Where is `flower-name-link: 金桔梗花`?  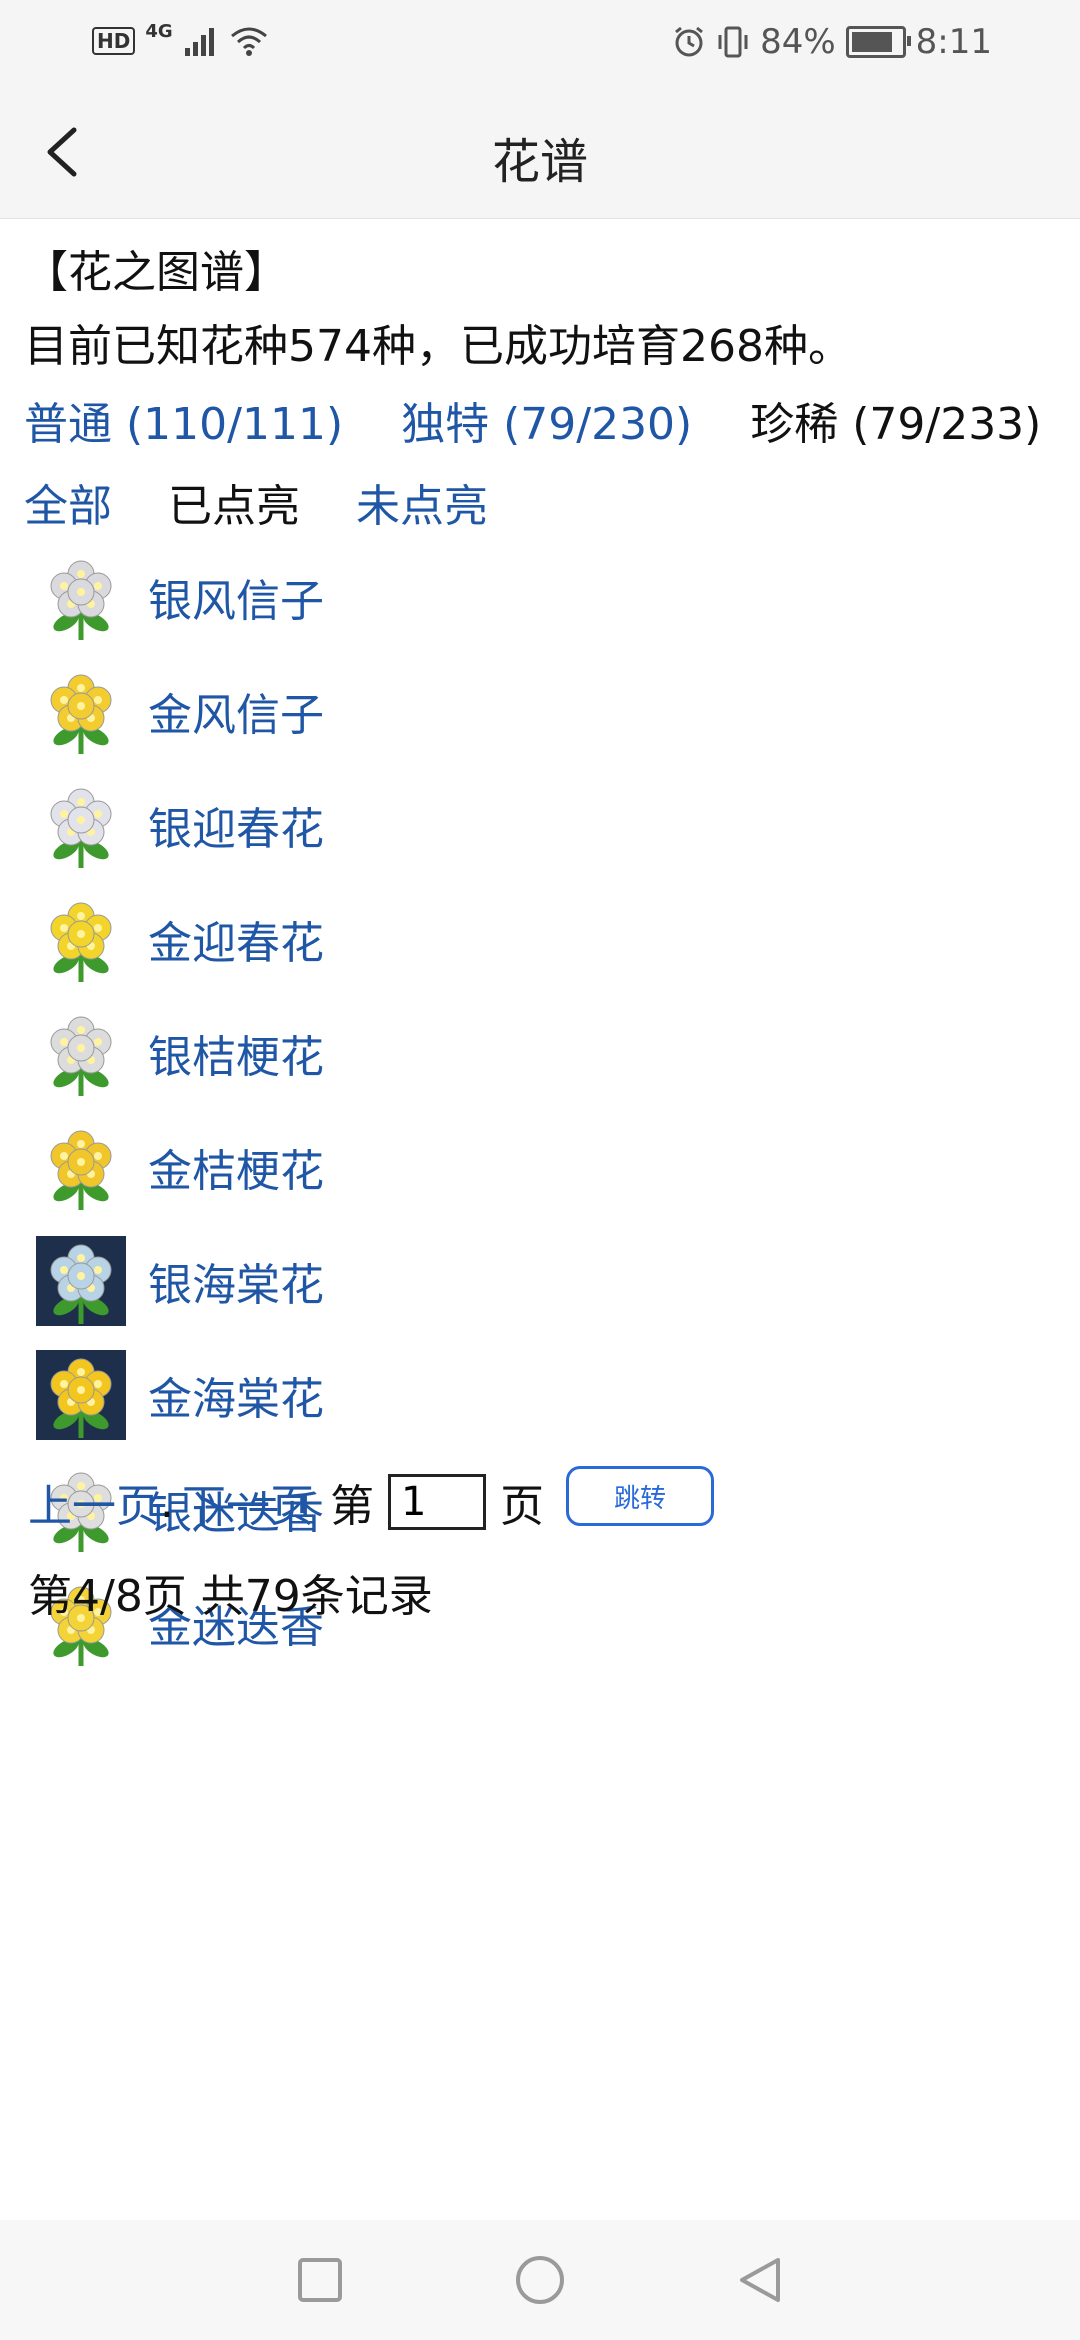
flower-name-link: 金桔梗花 is located at coordinates (236, 1167).